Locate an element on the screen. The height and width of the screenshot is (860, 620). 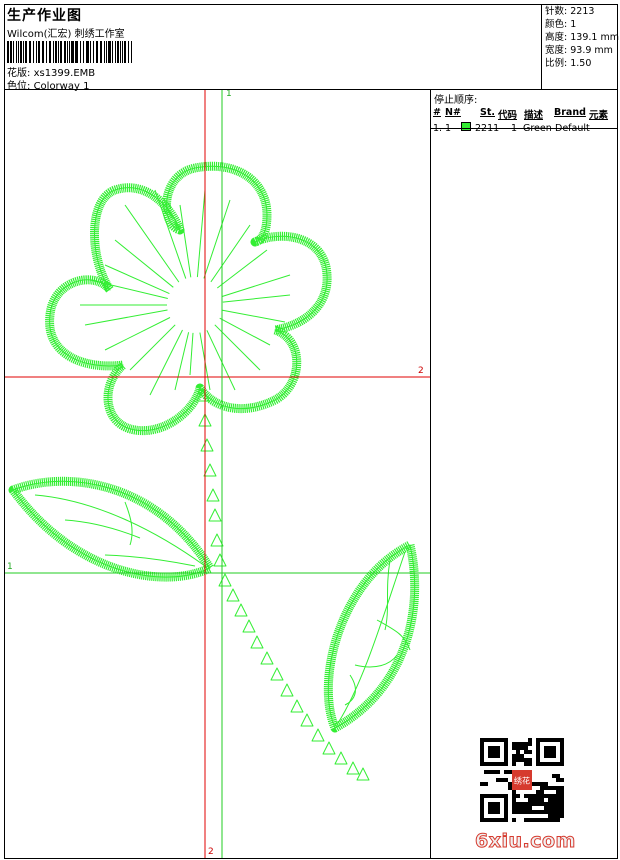
axis-label-red-vertical: 2 is located at coordinates (211, 852).